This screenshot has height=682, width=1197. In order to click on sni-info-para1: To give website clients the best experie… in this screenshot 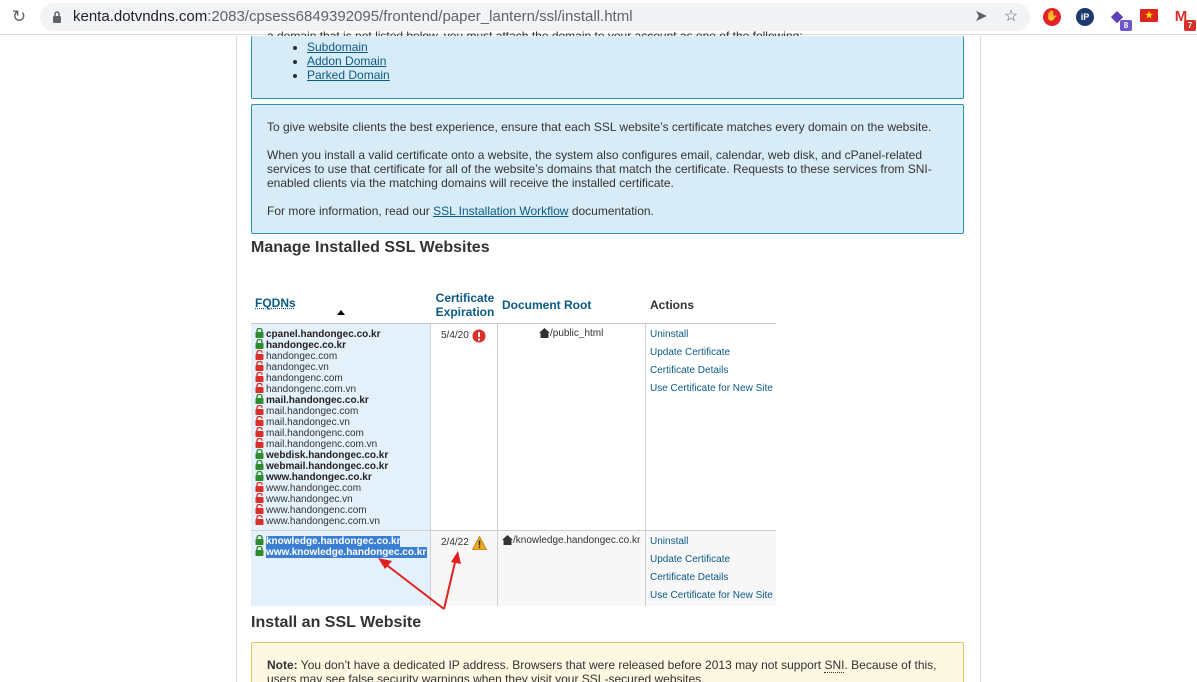, I will do `click(599, 127)`.